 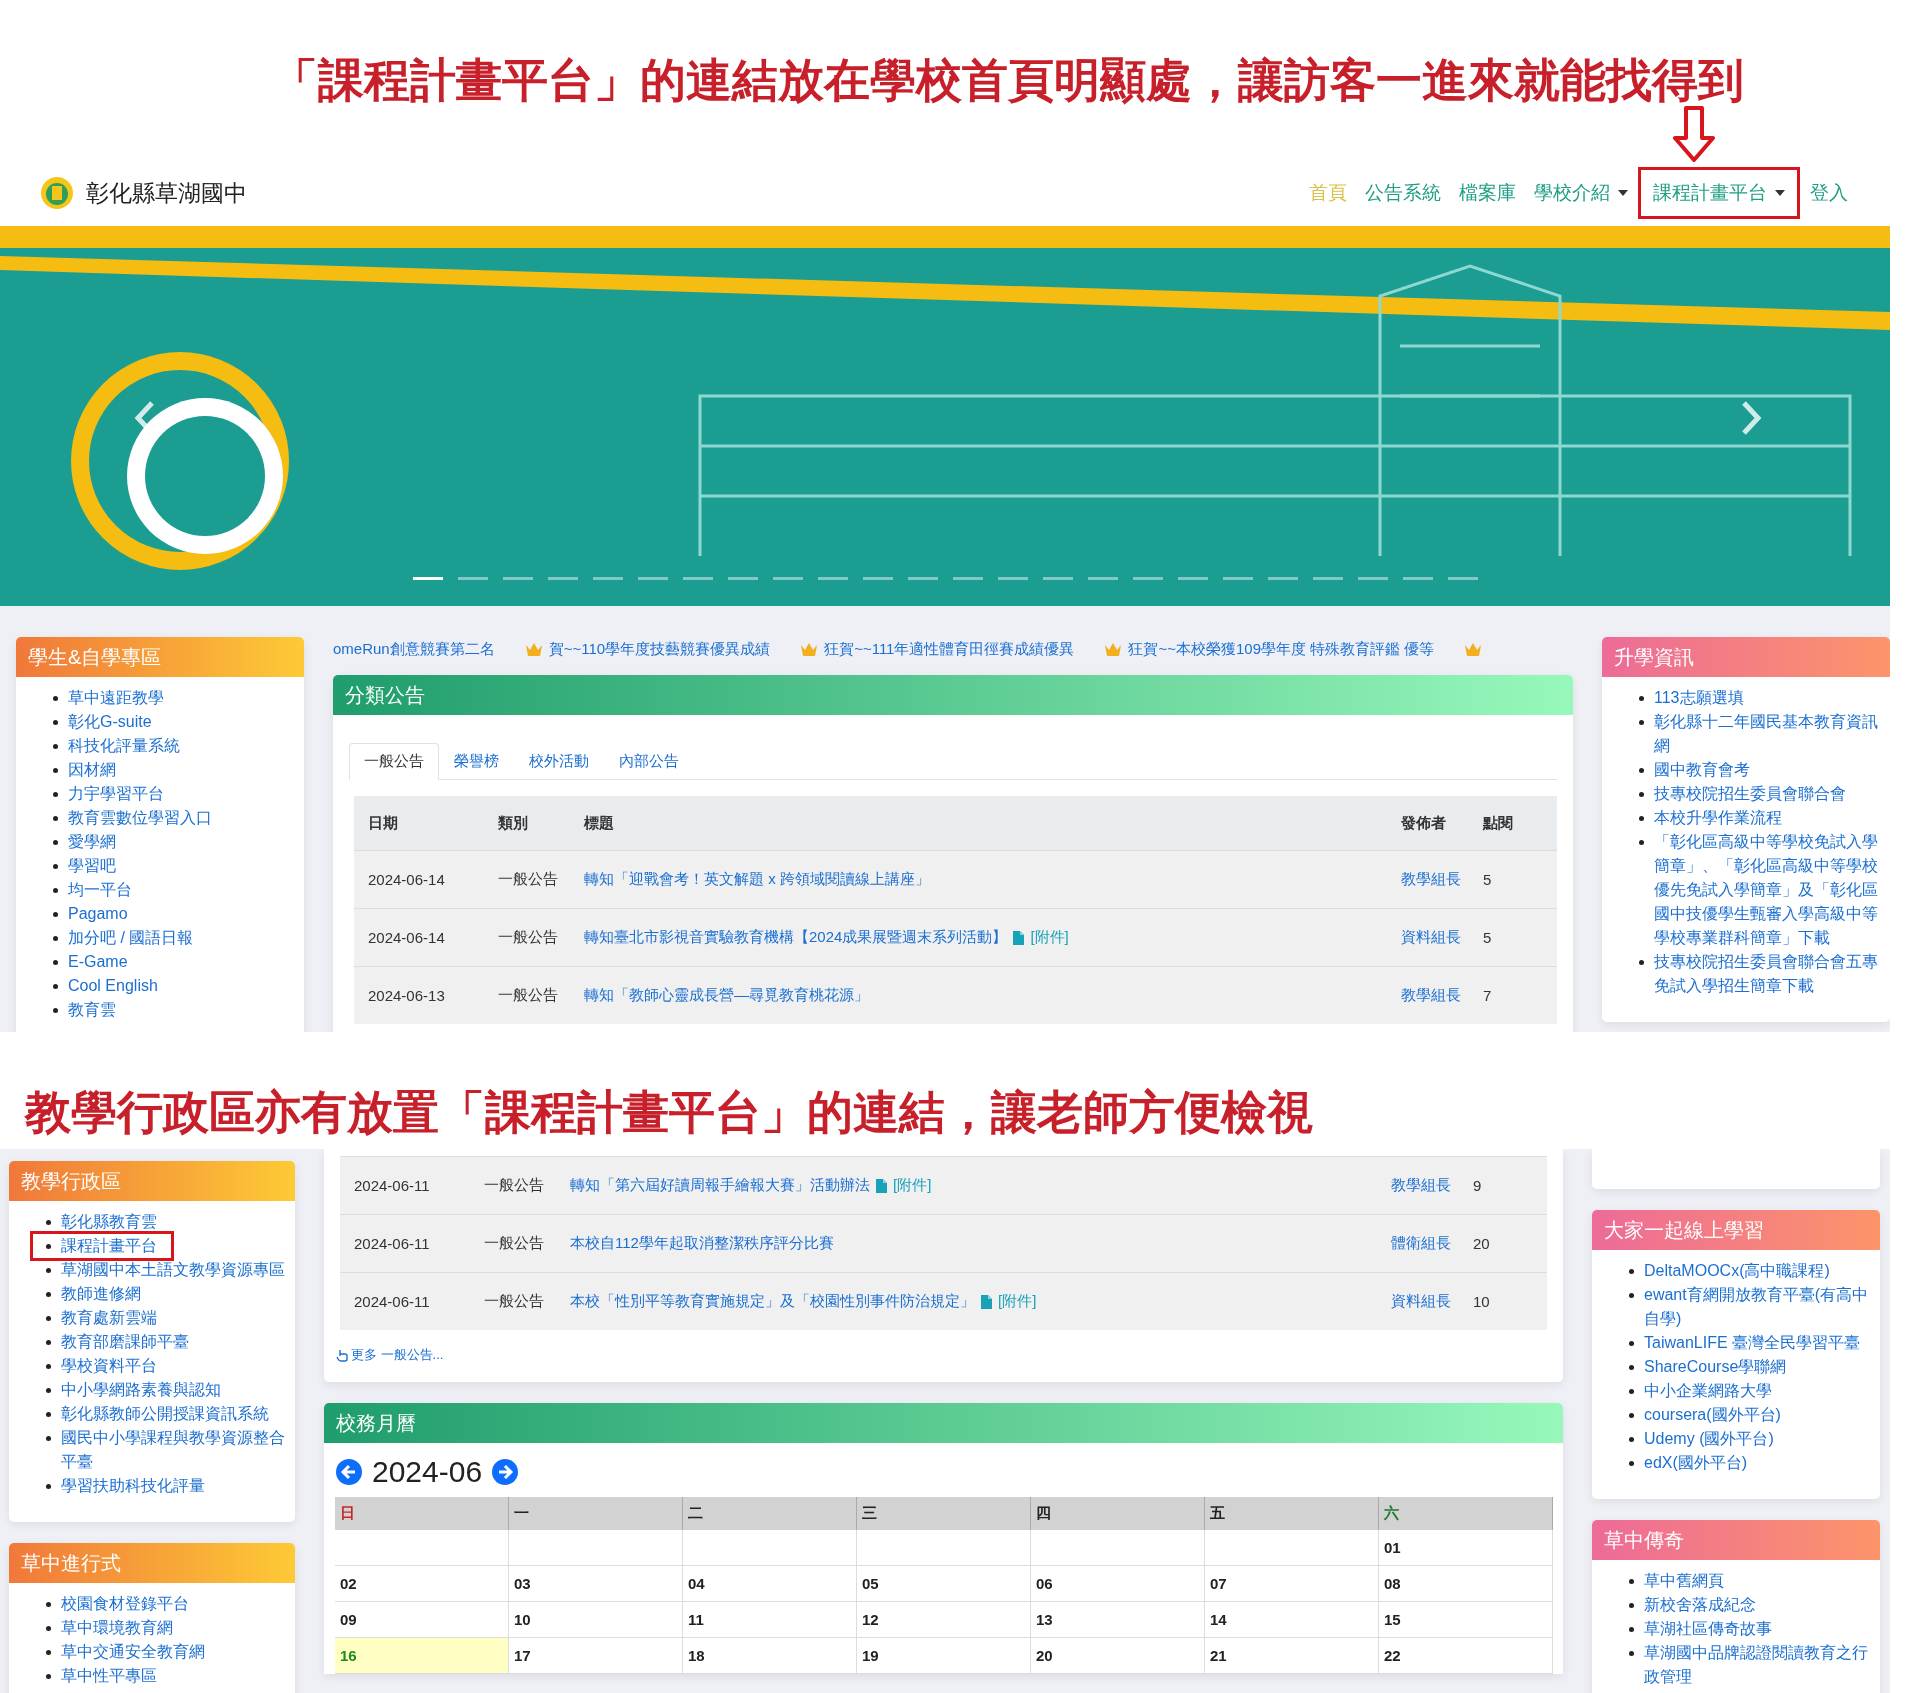 What do you see at coordinates (659, 649) in the screenshot?
I see `news-link: 賀~~110學年度技藝競賽優異成績` at bounding box center [659, 649].